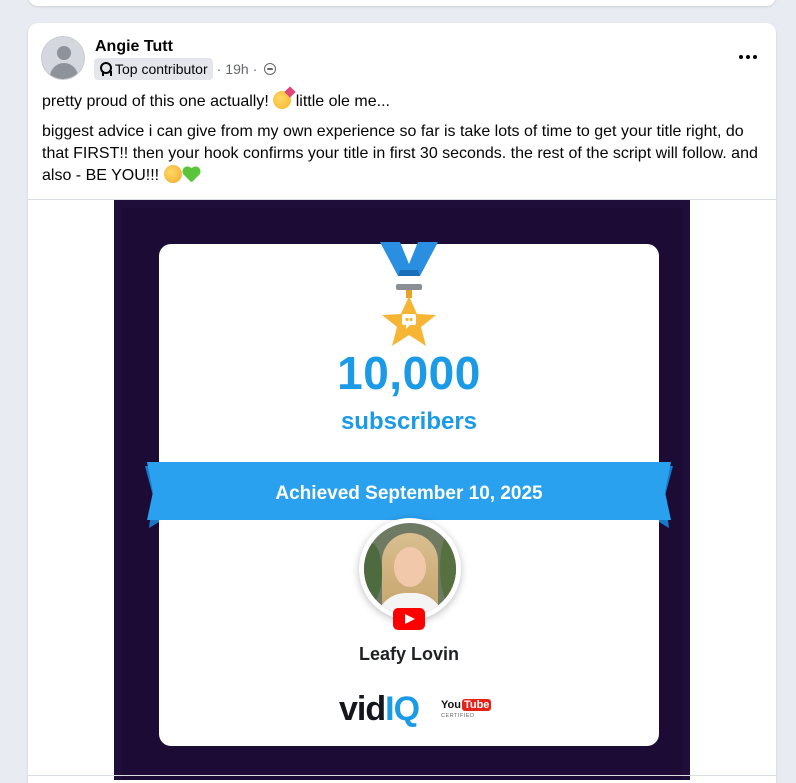  Describe the element at coordinates (402, 3) in the screenshot. I see `previous-post-card` at that location.